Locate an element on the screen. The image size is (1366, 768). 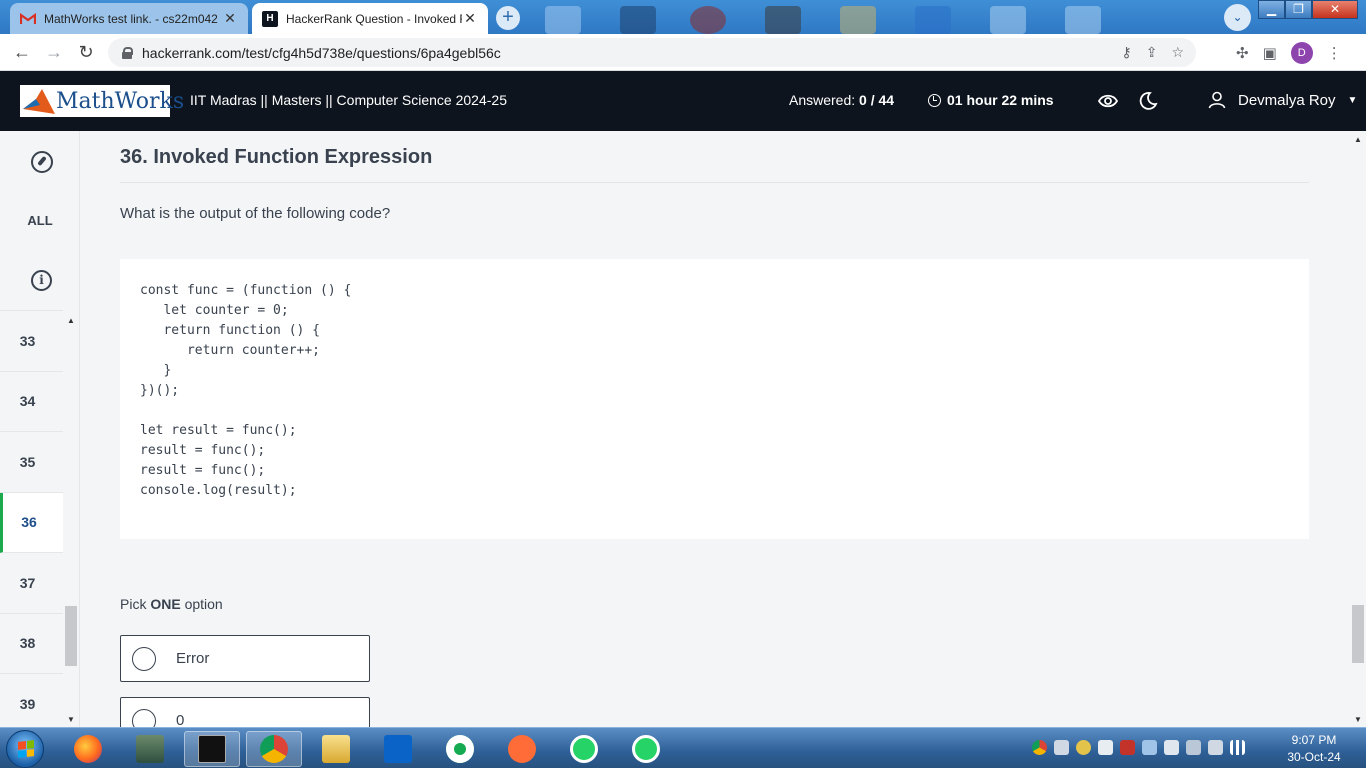
pick-instruction: Pick ONE option is located at coordinates (171, 604).